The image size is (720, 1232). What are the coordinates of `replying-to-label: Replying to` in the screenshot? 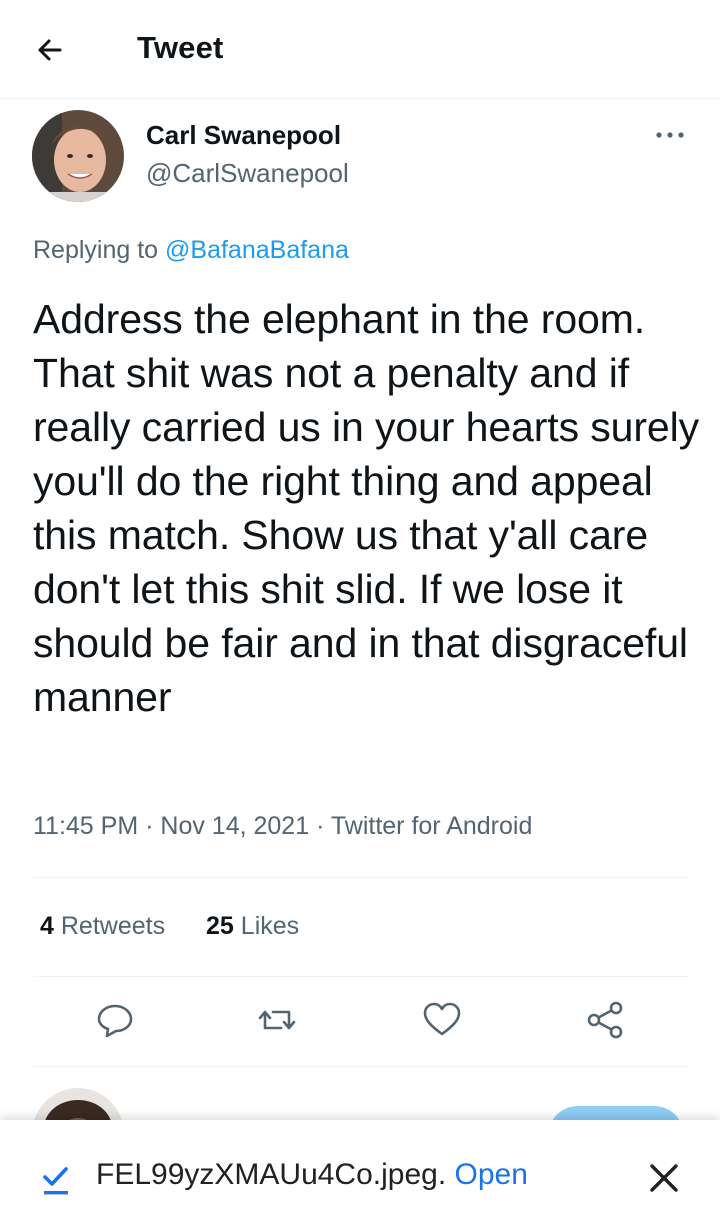 It's located at (96, 250).